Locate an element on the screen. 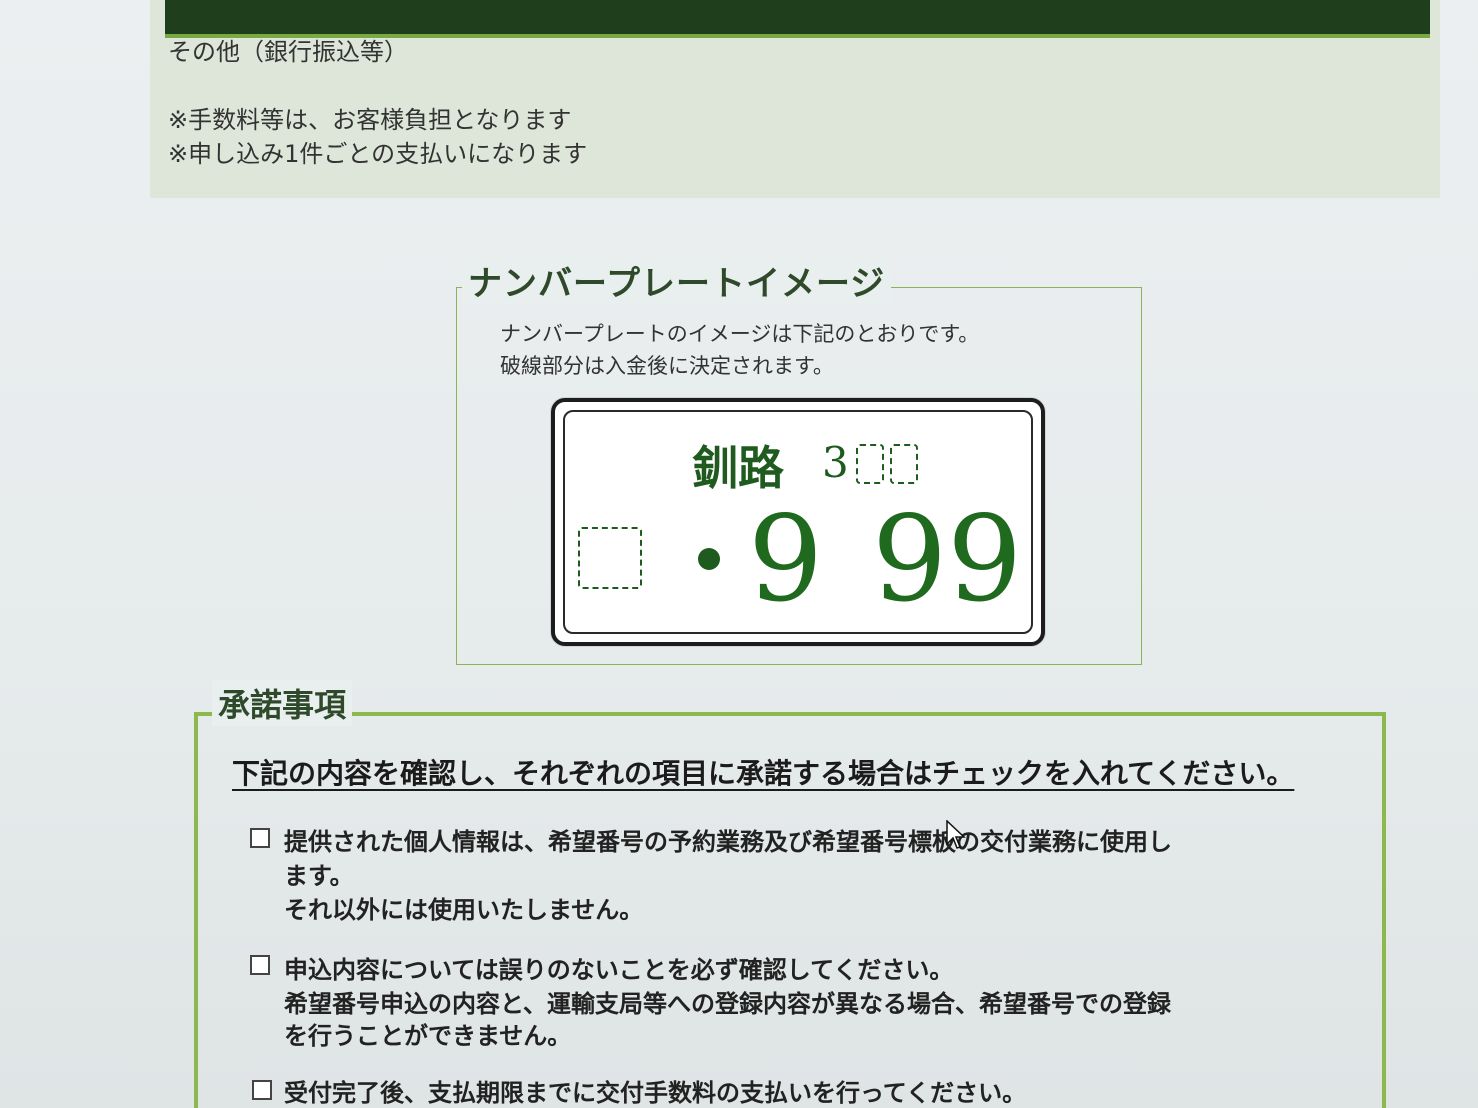  consent-item-confirm-line2: 希望番号申込の内容と、運輸支局等への登録内容が異なる場合、希望番号での登録 is located at coordinates (728, 1004).